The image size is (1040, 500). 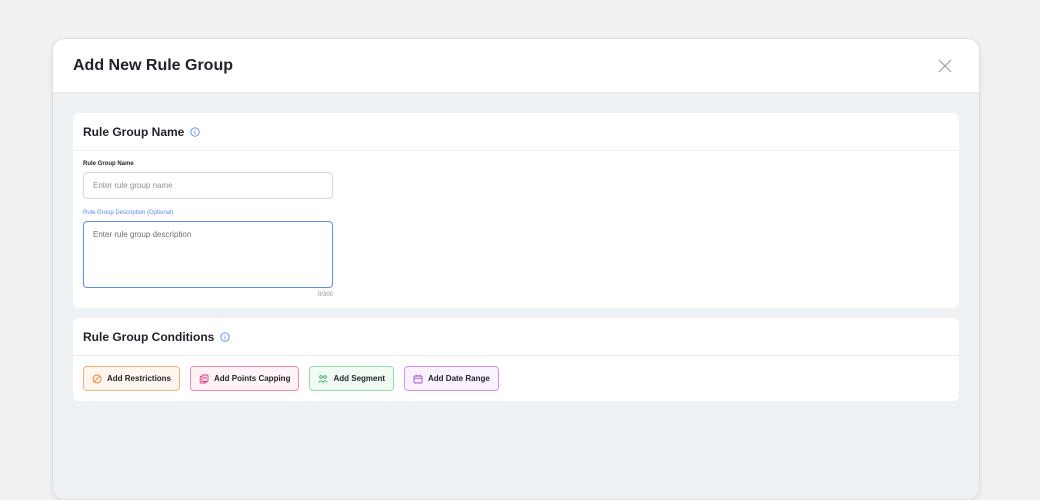 I want to click on name-field-label: Rule Group Name, so click(x=108, y=164).